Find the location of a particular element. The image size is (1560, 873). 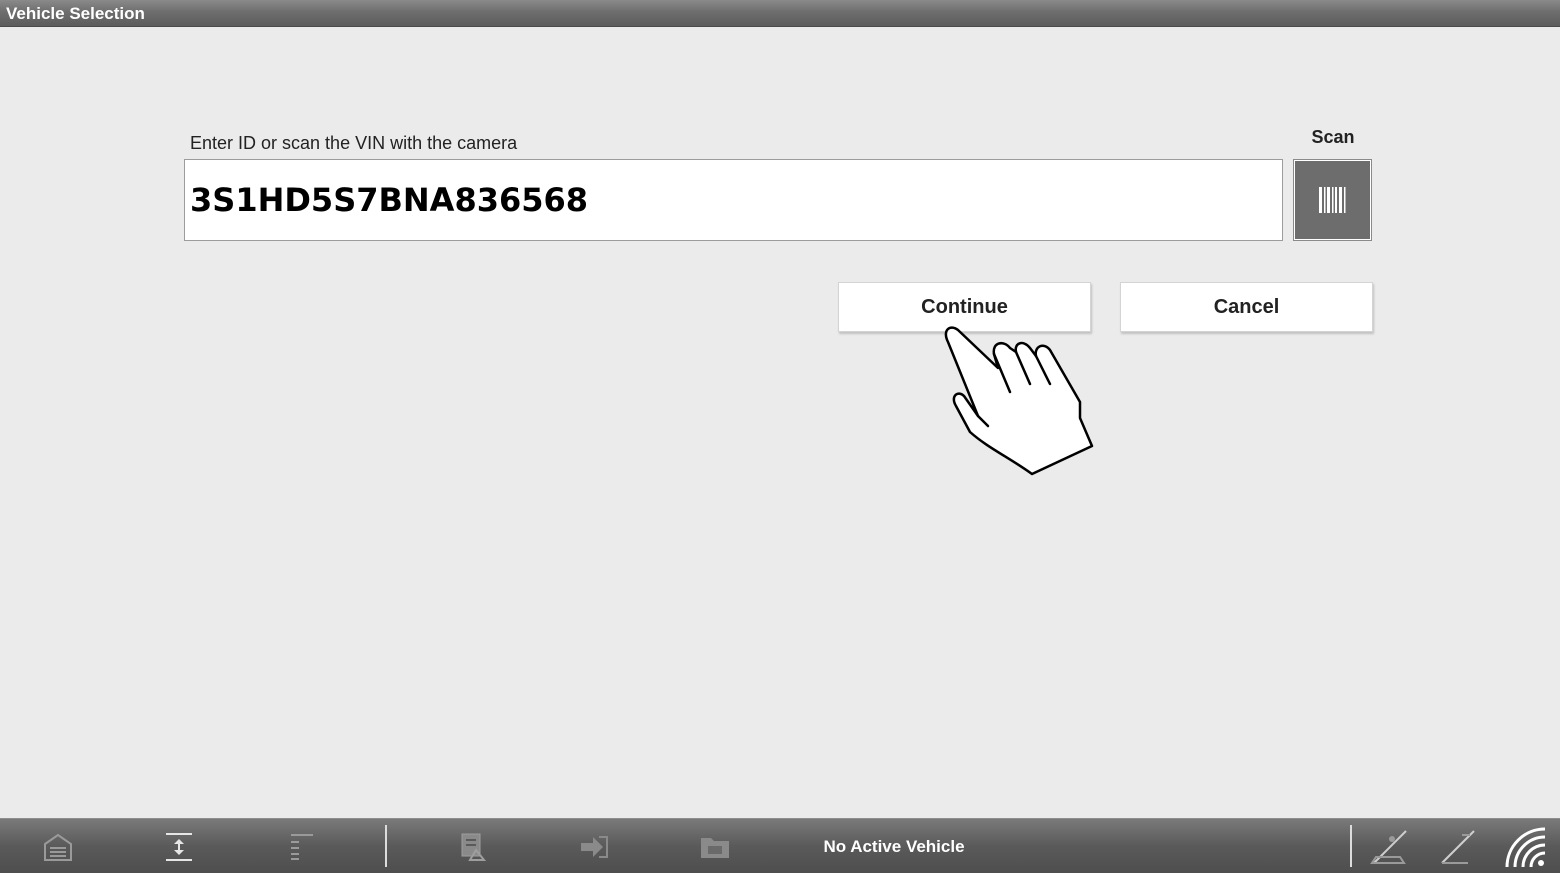

list-icon is located at coordinates (300, 846).